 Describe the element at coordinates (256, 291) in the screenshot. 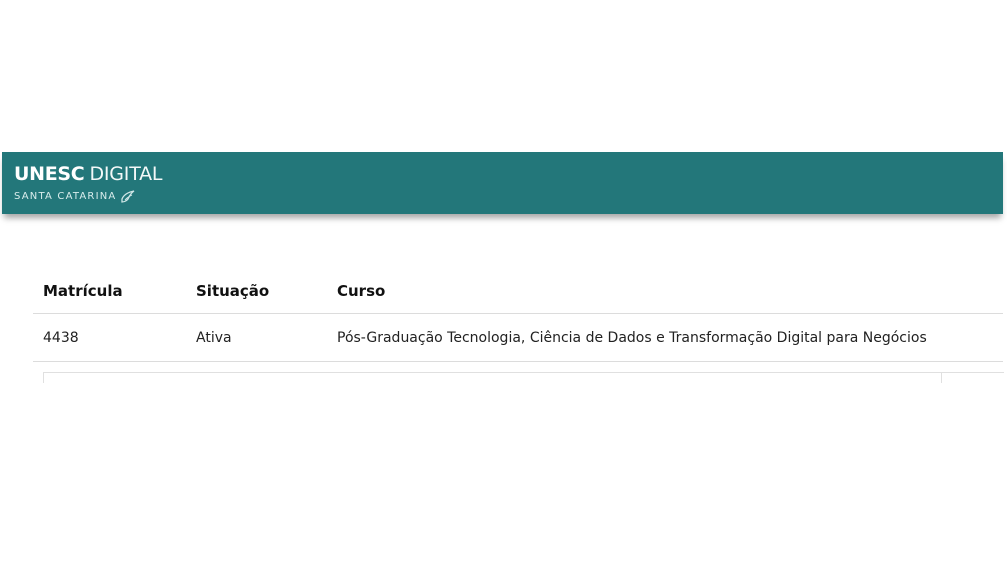

I see `column-header-situacao: Situação` at that location.